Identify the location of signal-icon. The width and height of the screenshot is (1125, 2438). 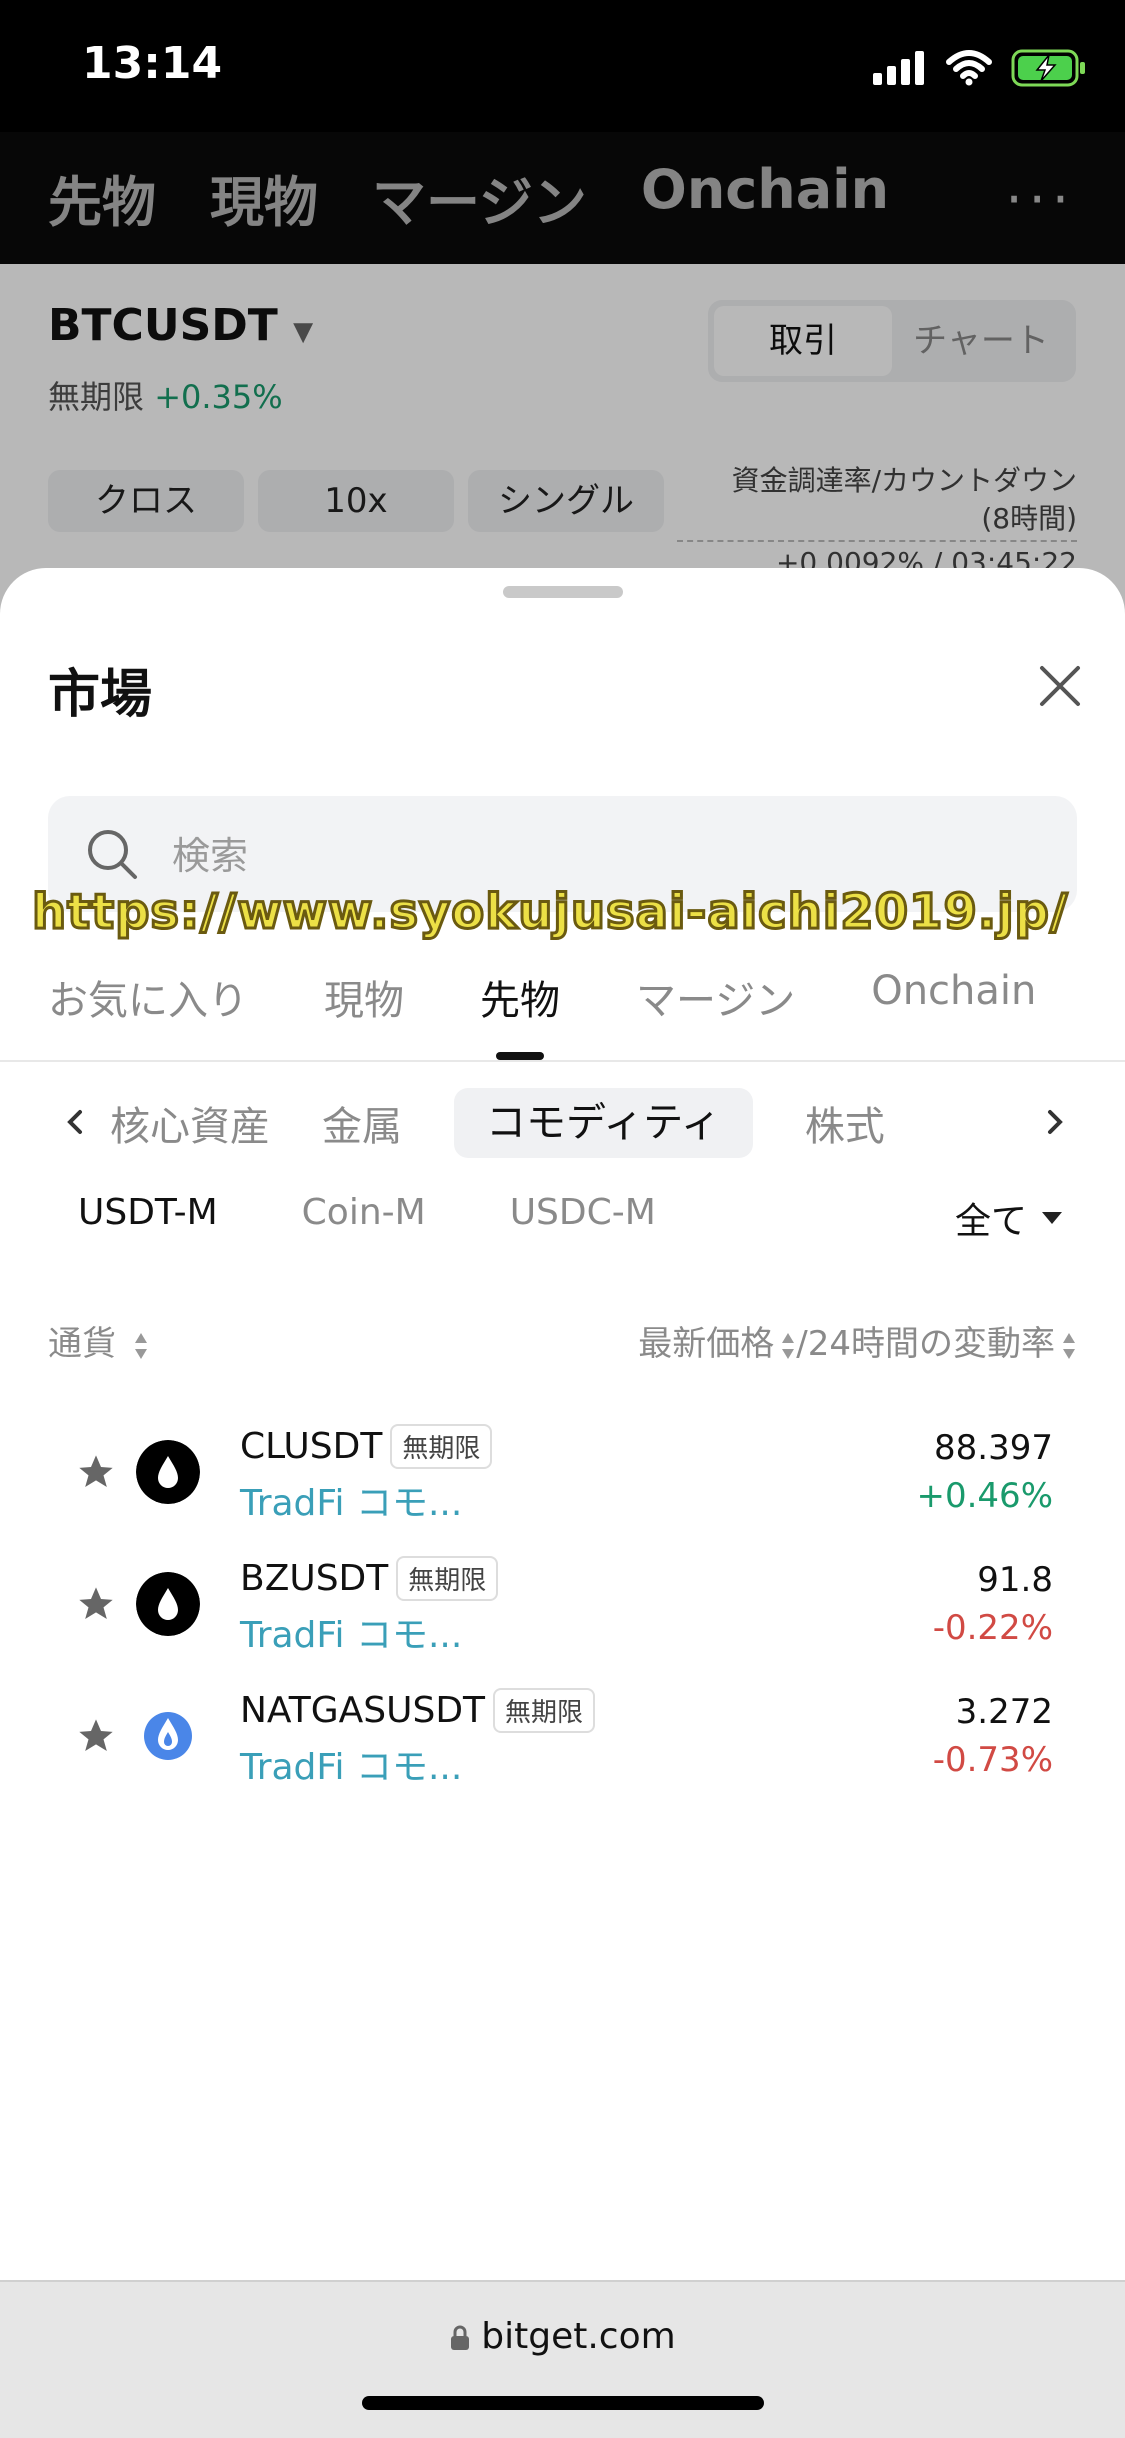
(898, 68).